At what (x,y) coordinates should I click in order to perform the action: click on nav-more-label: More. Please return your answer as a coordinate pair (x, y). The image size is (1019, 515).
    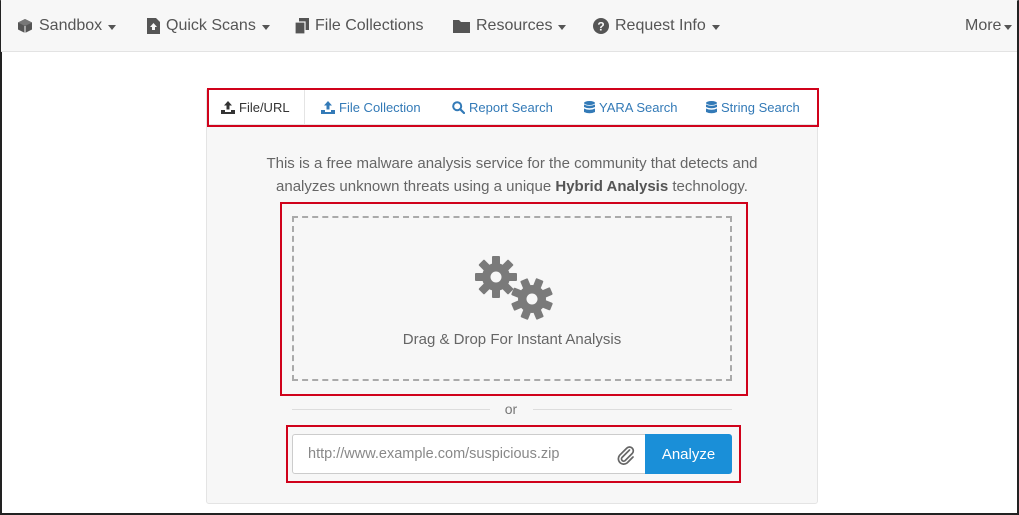
    Looking at the image, I should click on (983, 25).